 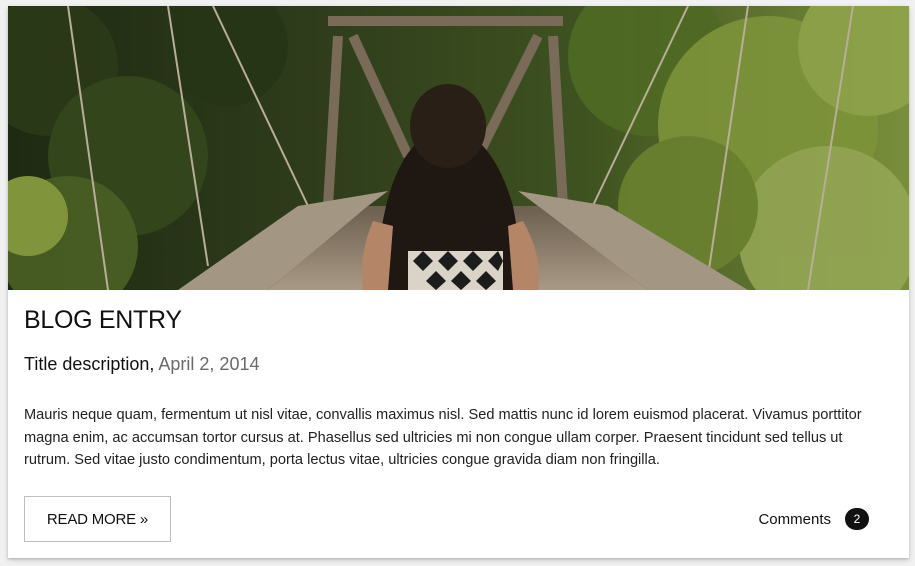 I want to click on blog-title: BLOG ENTRY, so click(x=103, y=320).